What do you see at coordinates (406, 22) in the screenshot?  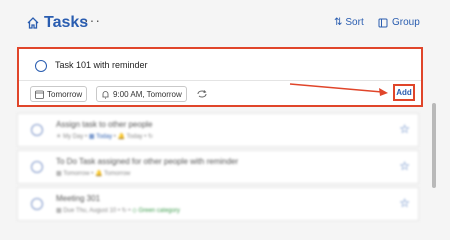 I see `group-label: Group` at bounding box center [406, 22].